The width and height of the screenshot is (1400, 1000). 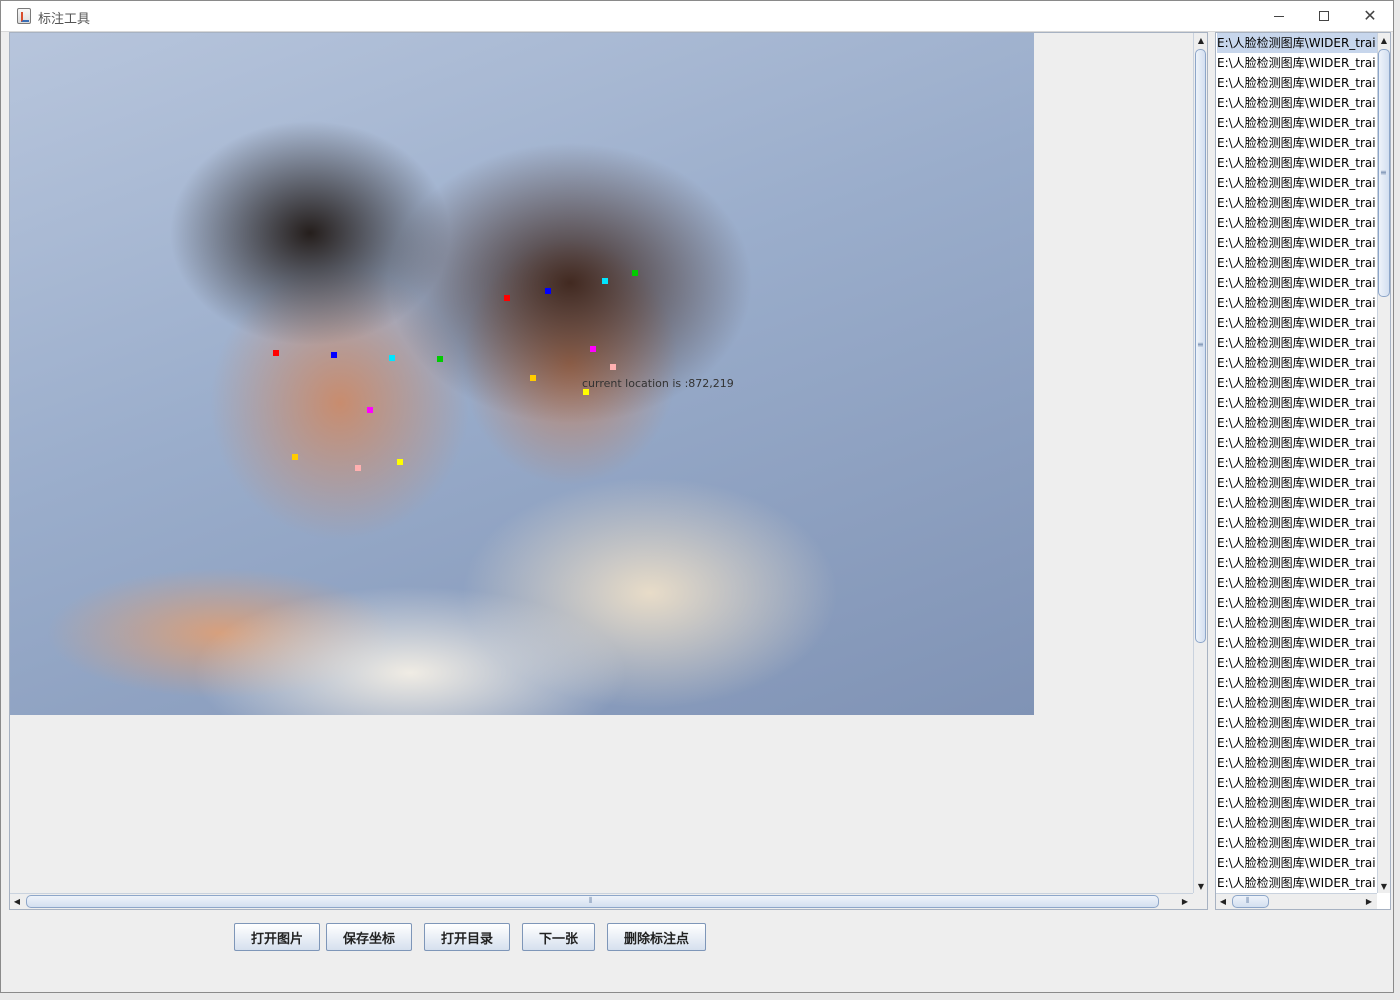 What do you see at coordinates (558, 937) in the screenshot?
I see `next-image-button: 下一张` at bounding box center [558, 937].